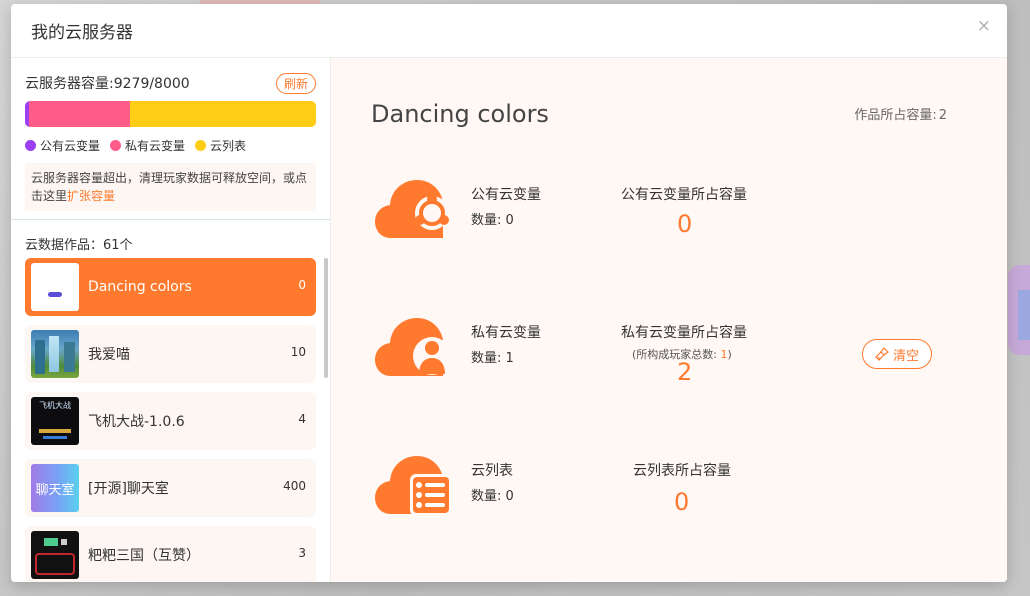 The width and height of the screenshot is (1030, 596). Describe the element at coordinates (170, 187) in the screenshot. I see `capacity-notice: 云服务器容量超出，清理玩家数据可释放空间，或点击这里扩张容量` at that location.